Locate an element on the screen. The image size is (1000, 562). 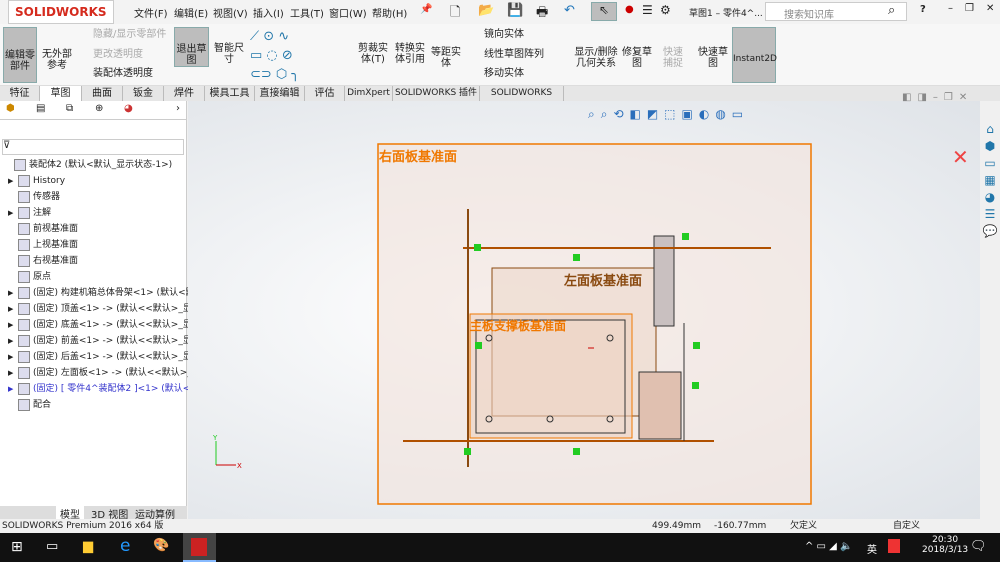
repair-sketch-button: 修复草图 is located at coordinates (637, 48).